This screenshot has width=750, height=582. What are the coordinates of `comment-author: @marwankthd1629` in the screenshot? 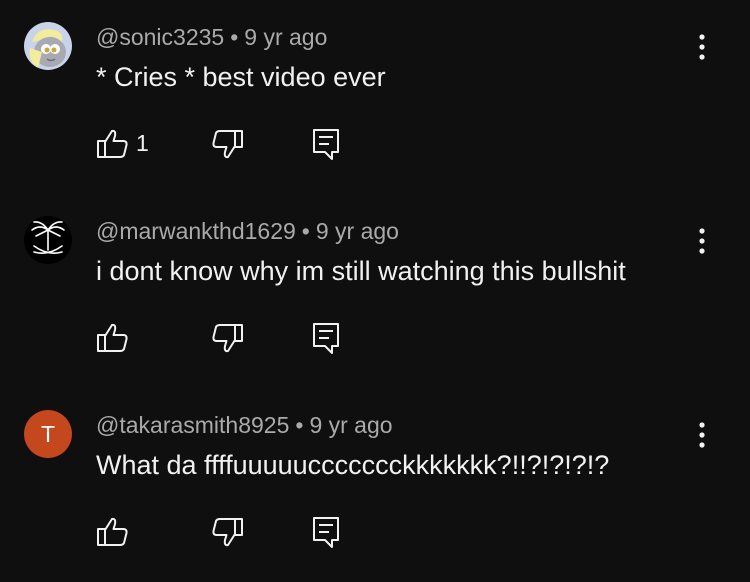 It's located at (196, 231).